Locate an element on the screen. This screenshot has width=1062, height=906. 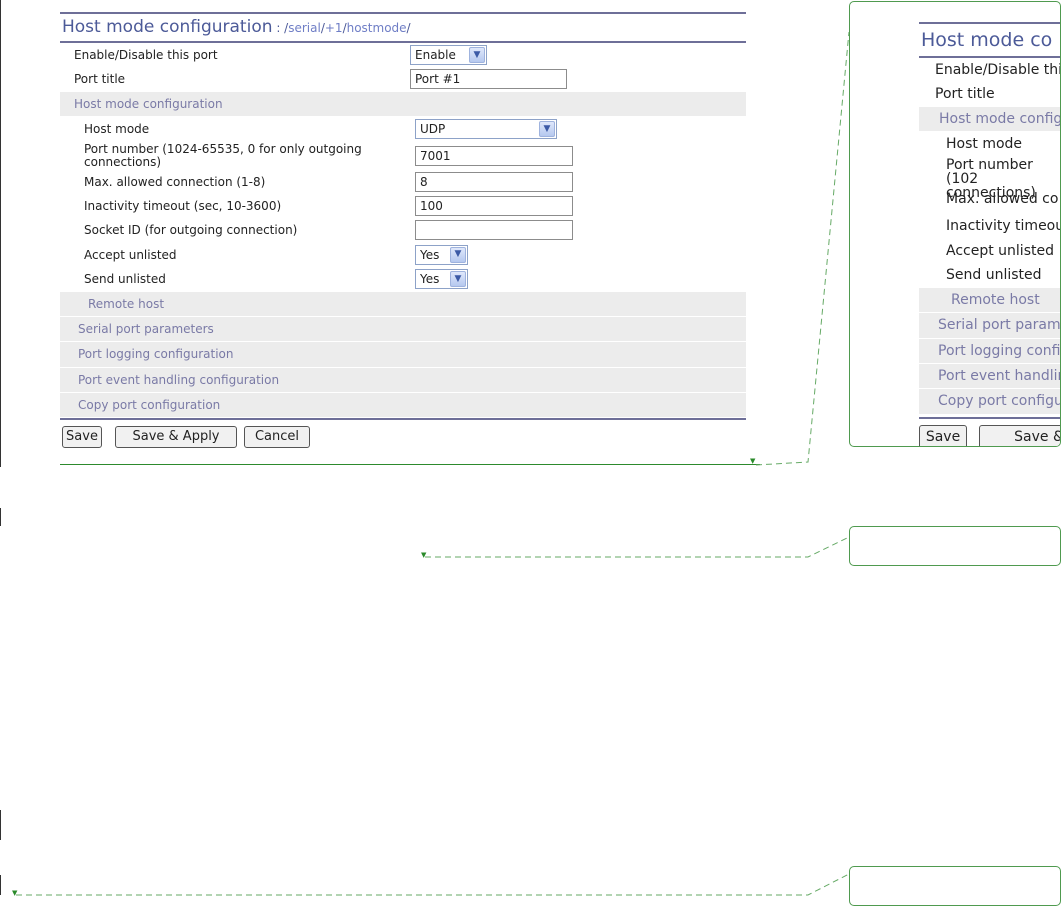
zoom-footer: Save Save & is located at coordinates (989, 431).